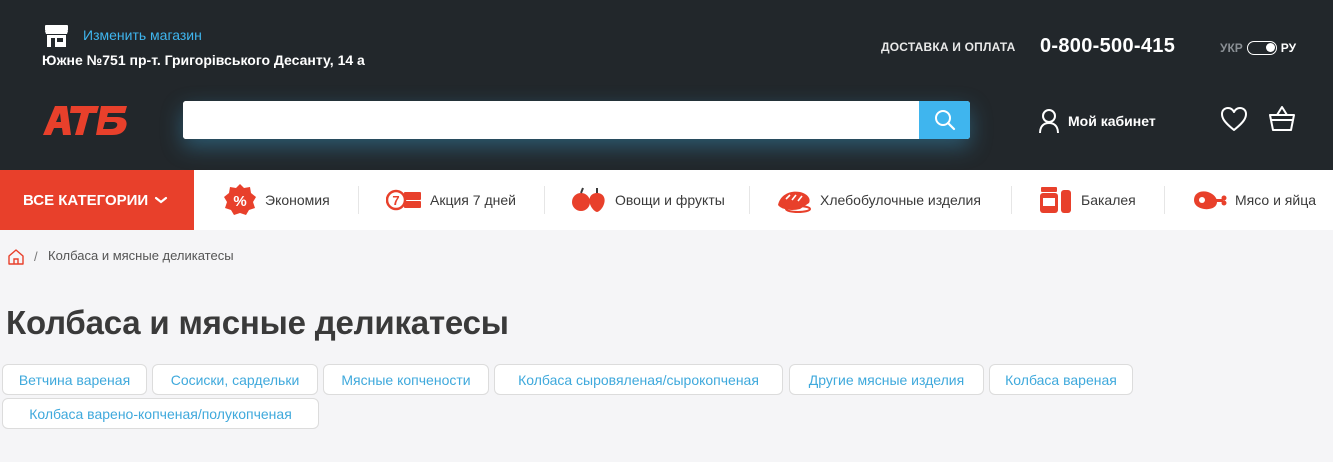  I want to click on subcategory-chip: Сосиски, сардельки, so click(235, 379).